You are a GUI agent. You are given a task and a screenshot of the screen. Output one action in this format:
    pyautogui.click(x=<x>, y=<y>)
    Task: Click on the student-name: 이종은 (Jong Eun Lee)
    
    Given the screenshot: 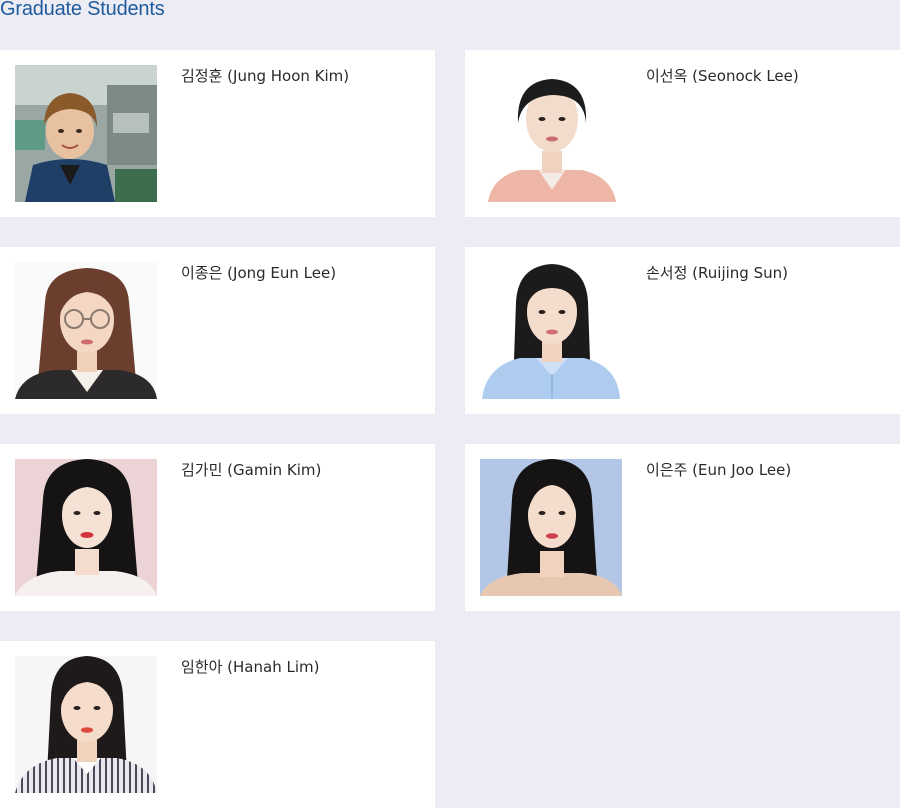 What is the action you would take?
    pyautogui.click(x=259, y=273)
    